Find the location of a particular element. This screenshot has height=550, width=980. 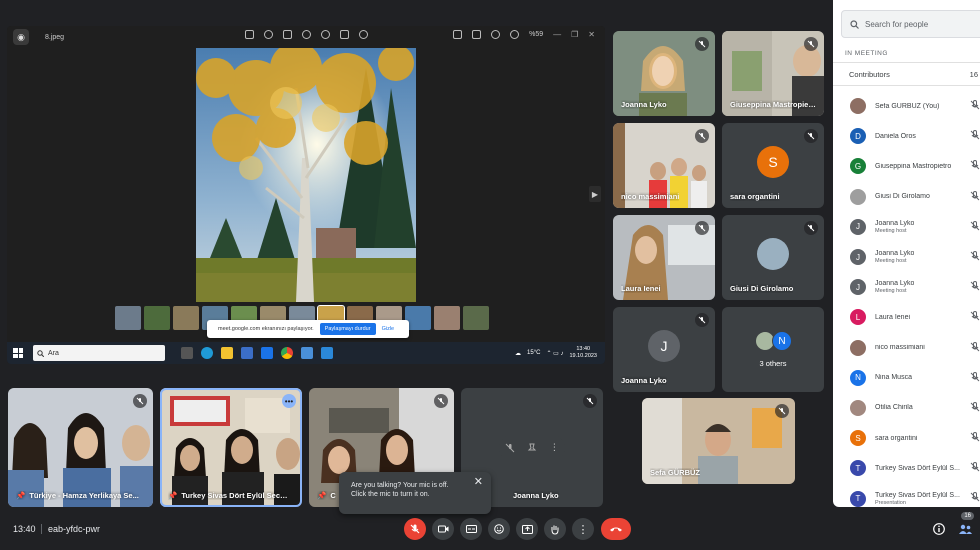

tile-more-icon: ⋮ is located at coordinates (554, 447).